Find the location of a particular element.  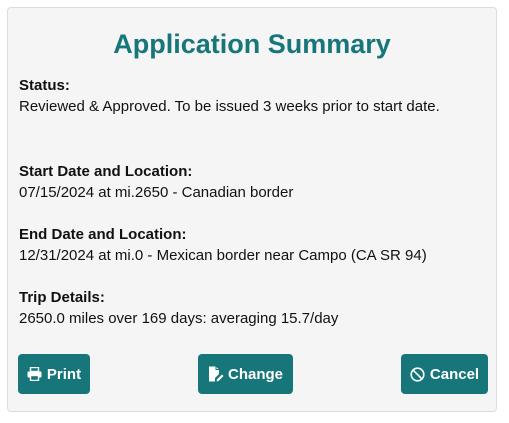

cancel-button: Cancel is located at coordinates (444, 374).